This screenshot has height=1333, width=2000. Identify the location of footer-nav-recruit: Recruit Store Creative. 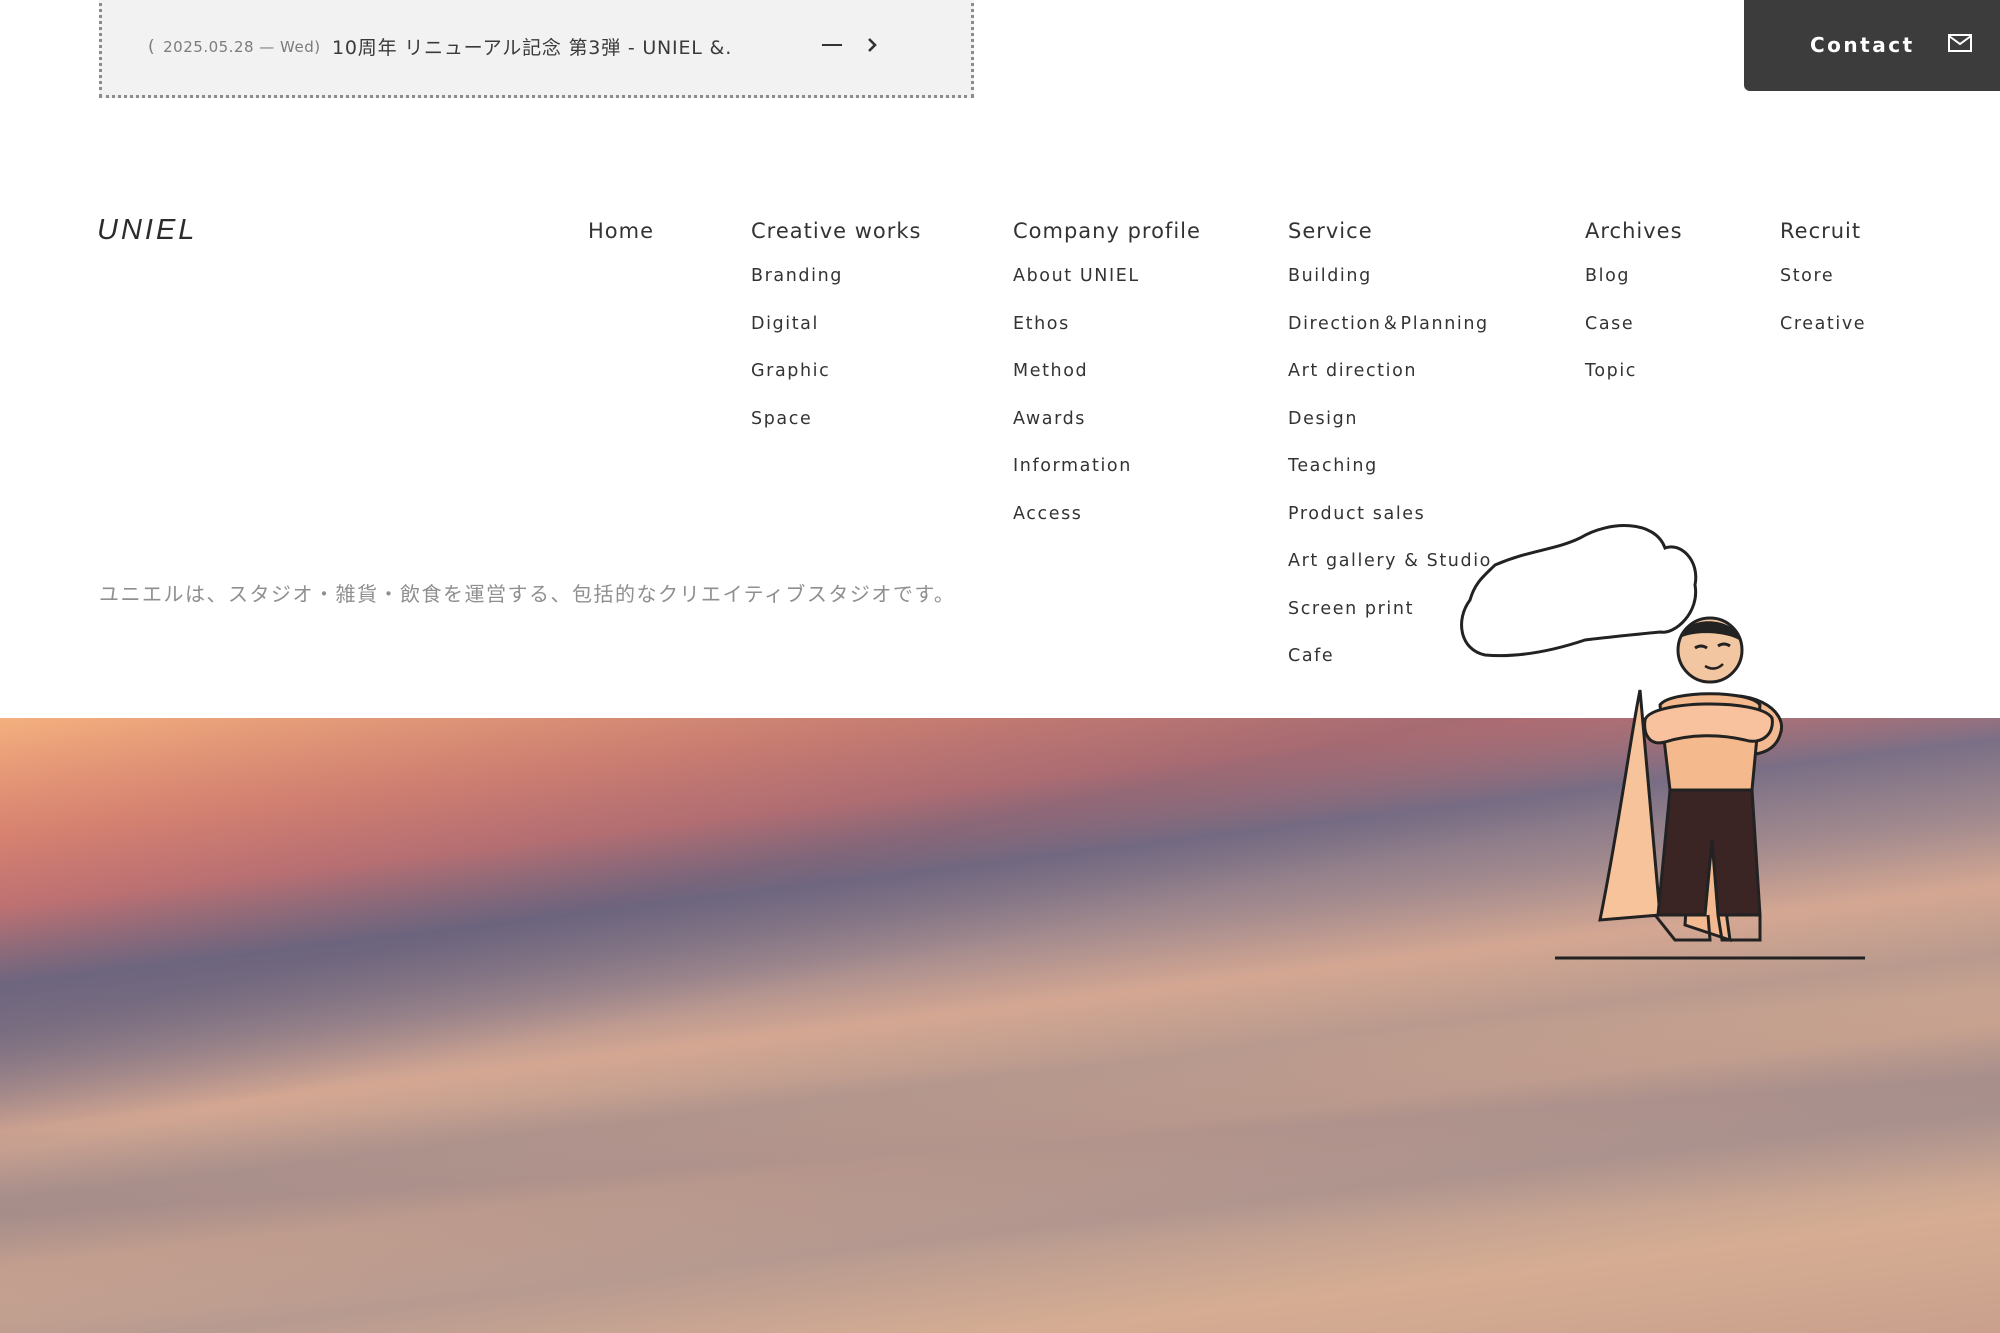
(1823, 289).